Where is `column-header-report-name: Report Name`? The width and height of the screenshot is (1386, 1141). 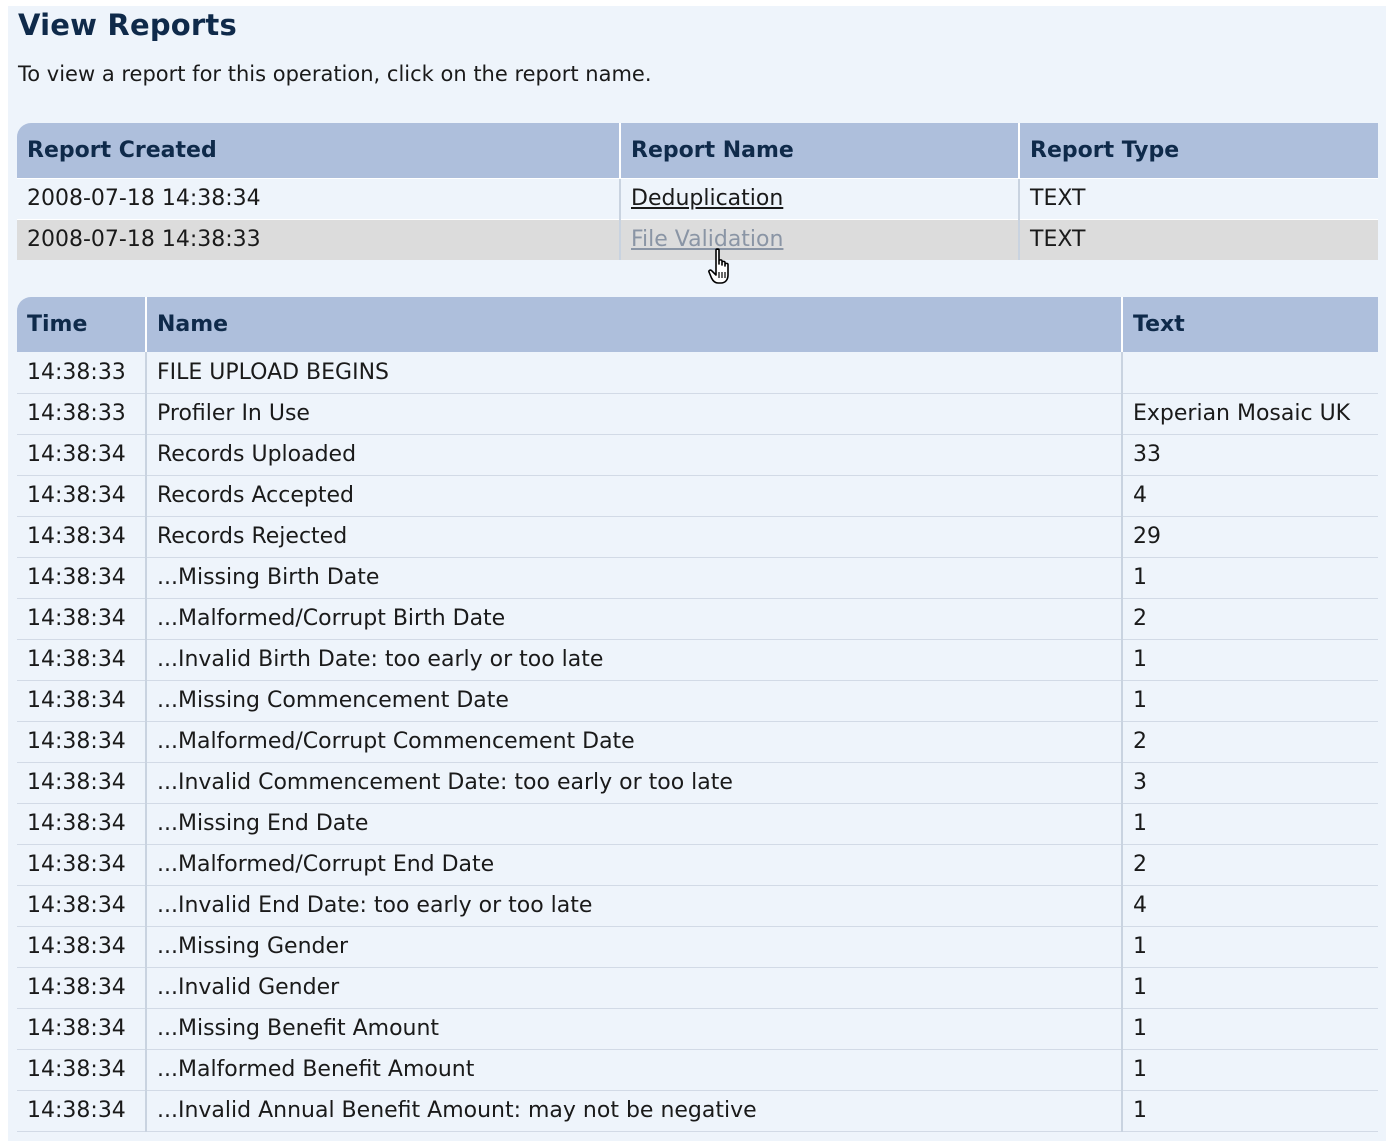
column-header-report-name: Report Name is located at coordinates (819, 150).